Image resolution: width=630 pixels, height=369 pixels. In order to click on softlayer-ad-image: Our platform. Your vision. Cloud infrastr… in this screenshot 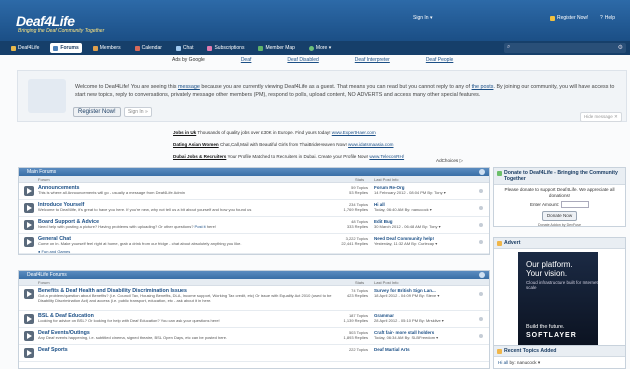, I will do `click(558, 300)`.